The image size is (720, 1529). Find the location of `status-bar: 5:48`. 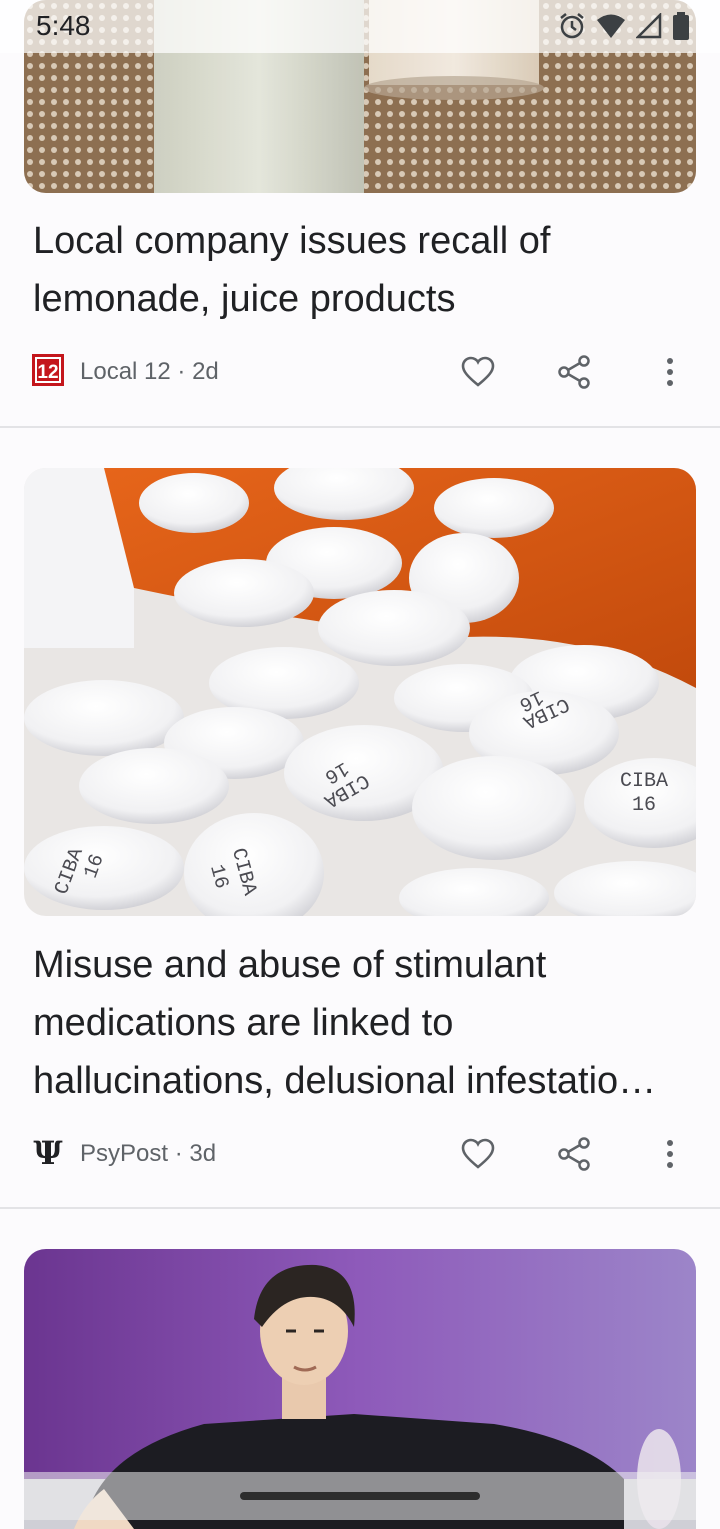

status-bar: 5:48 is located at coordinates (360, 26).